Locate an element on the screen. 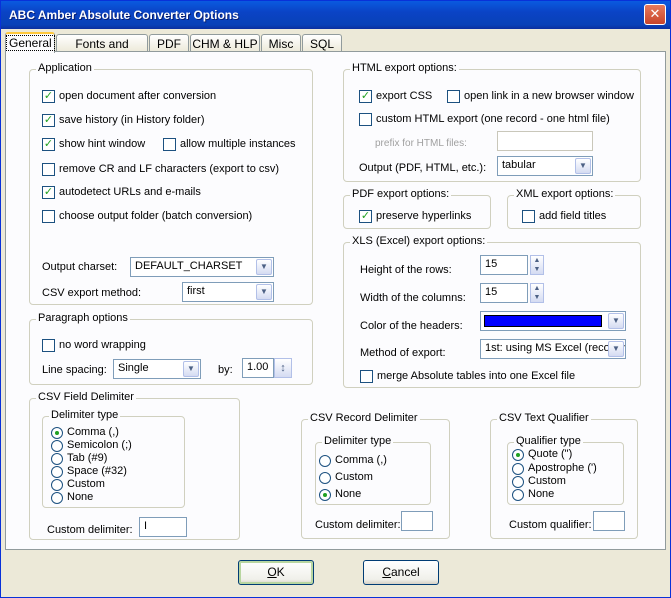 The height and width of the screenshot is (598, 671). ok-button: OK is located at coordinates (276, 572).